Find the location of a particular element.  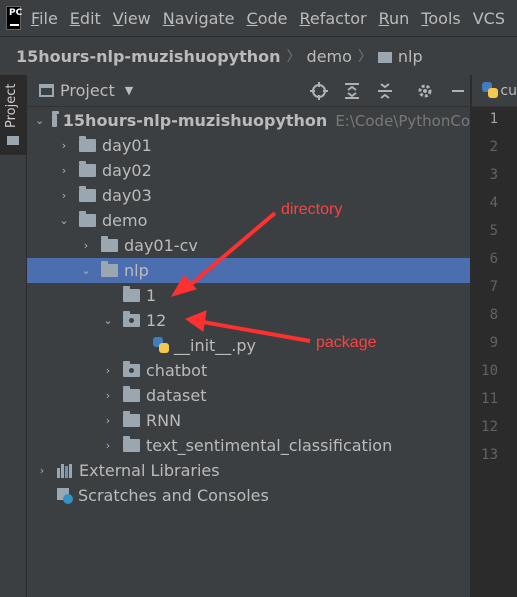

annotation-package: package is located at coordinates (346, 342).